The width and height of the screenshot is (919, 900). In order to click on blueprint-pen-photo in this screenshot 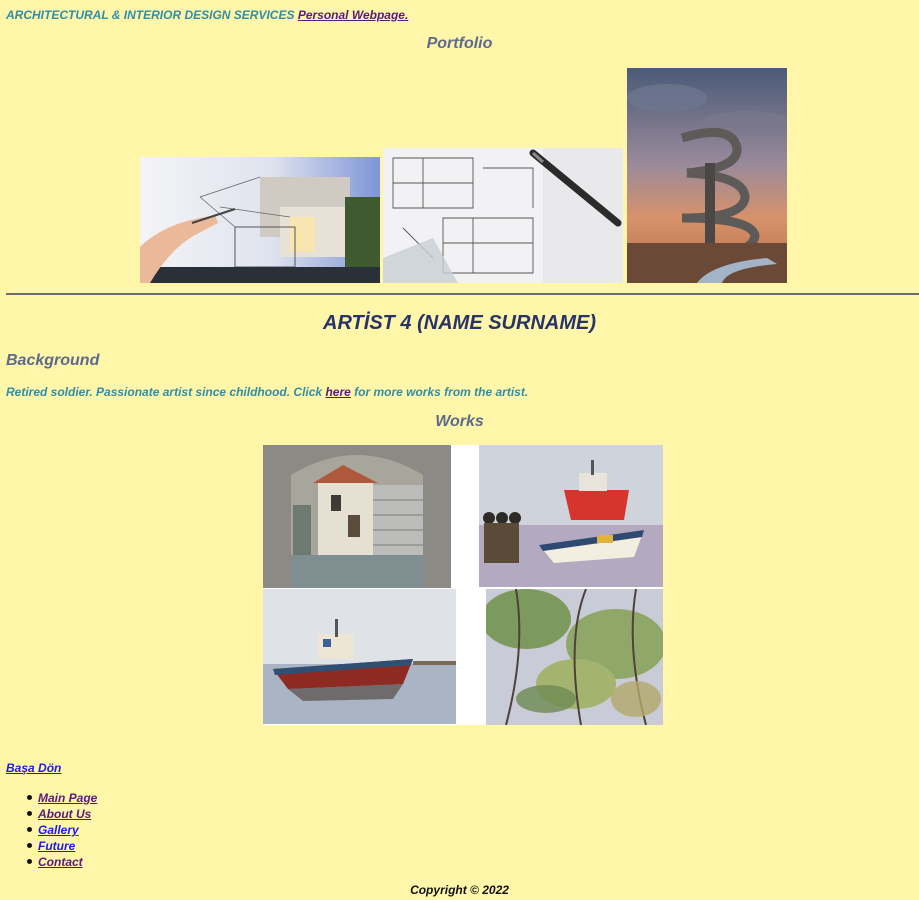, I will do `click(503, 215)`.